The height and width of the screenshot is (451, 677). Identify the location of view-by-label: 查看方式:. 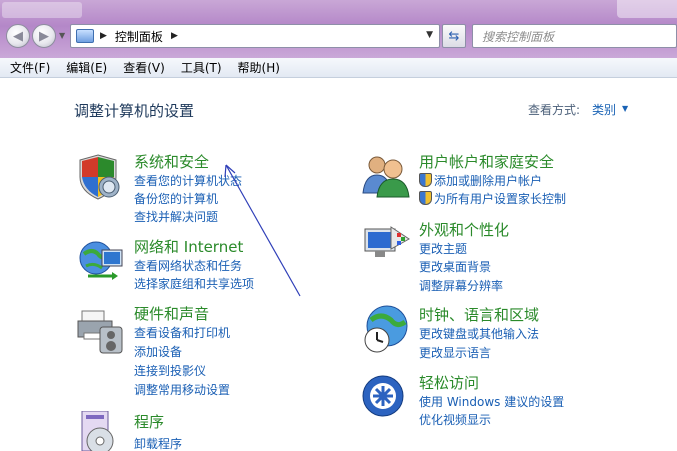
(554, 110).